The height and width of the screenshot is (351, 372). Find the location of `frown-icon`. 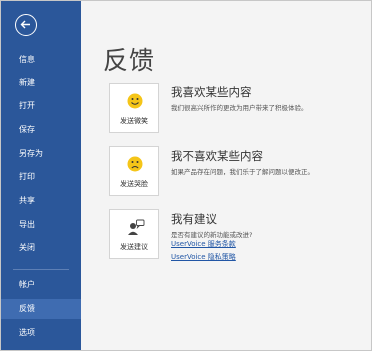

frown-icon is located at coordinates (135, 164).